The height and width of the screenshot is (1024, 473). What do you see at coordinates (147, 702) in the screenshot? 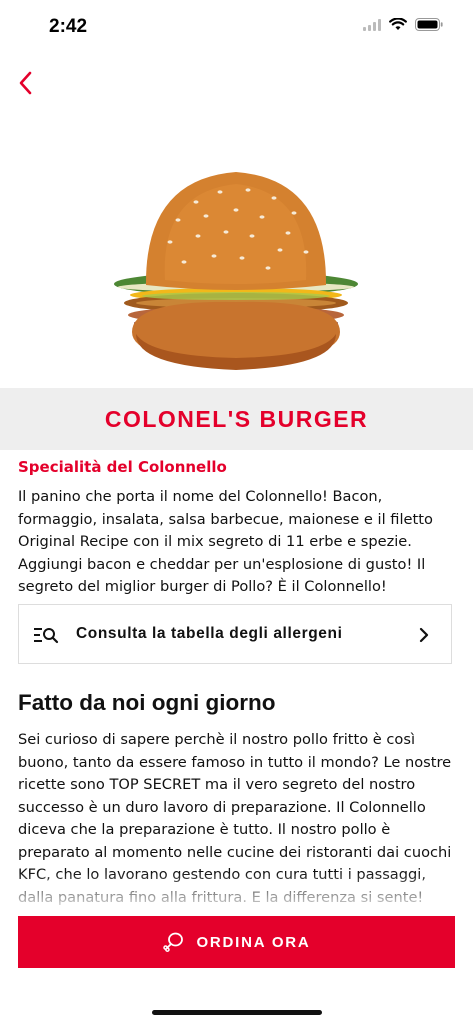
I see `section-heading: Fatto da noi ogni giorno` at bounding box center [147, 702].